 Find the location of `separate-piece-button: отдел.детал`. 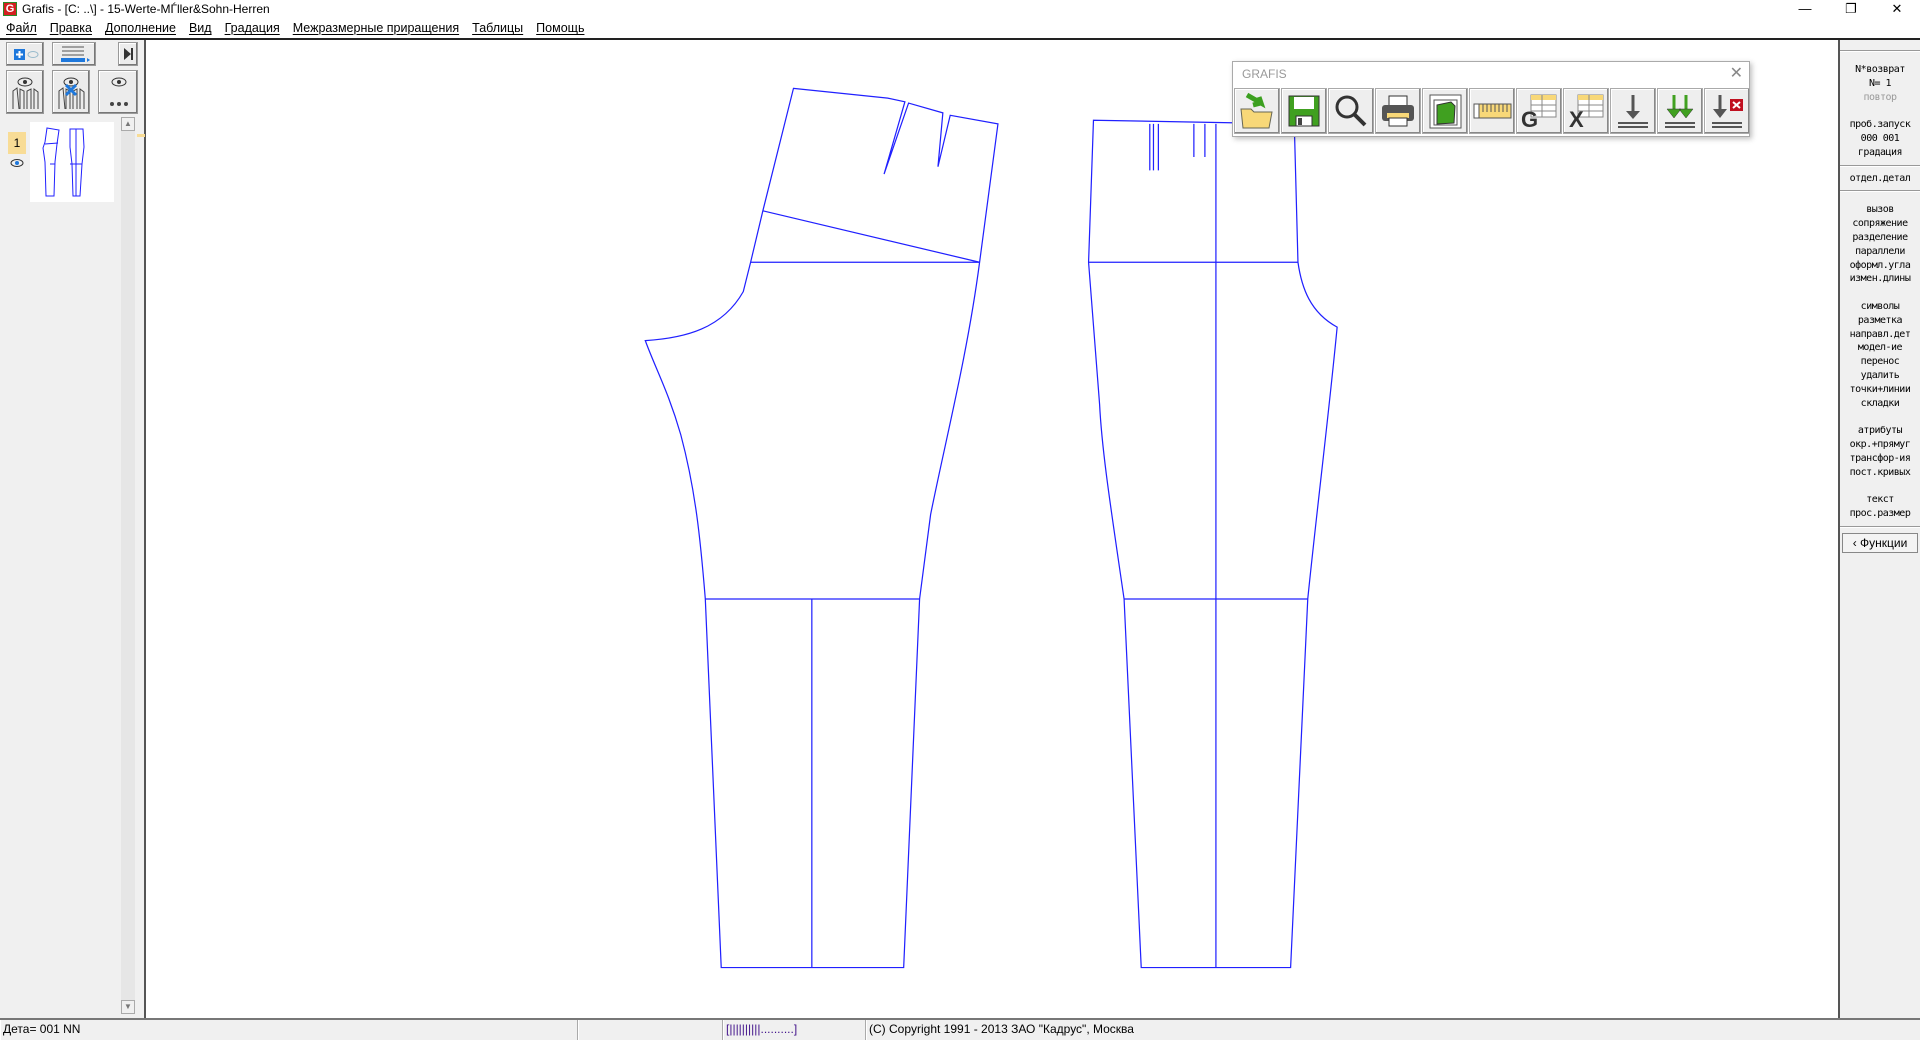

separate-piece-button: отдел.детал is located at coordinates (1880, 179).